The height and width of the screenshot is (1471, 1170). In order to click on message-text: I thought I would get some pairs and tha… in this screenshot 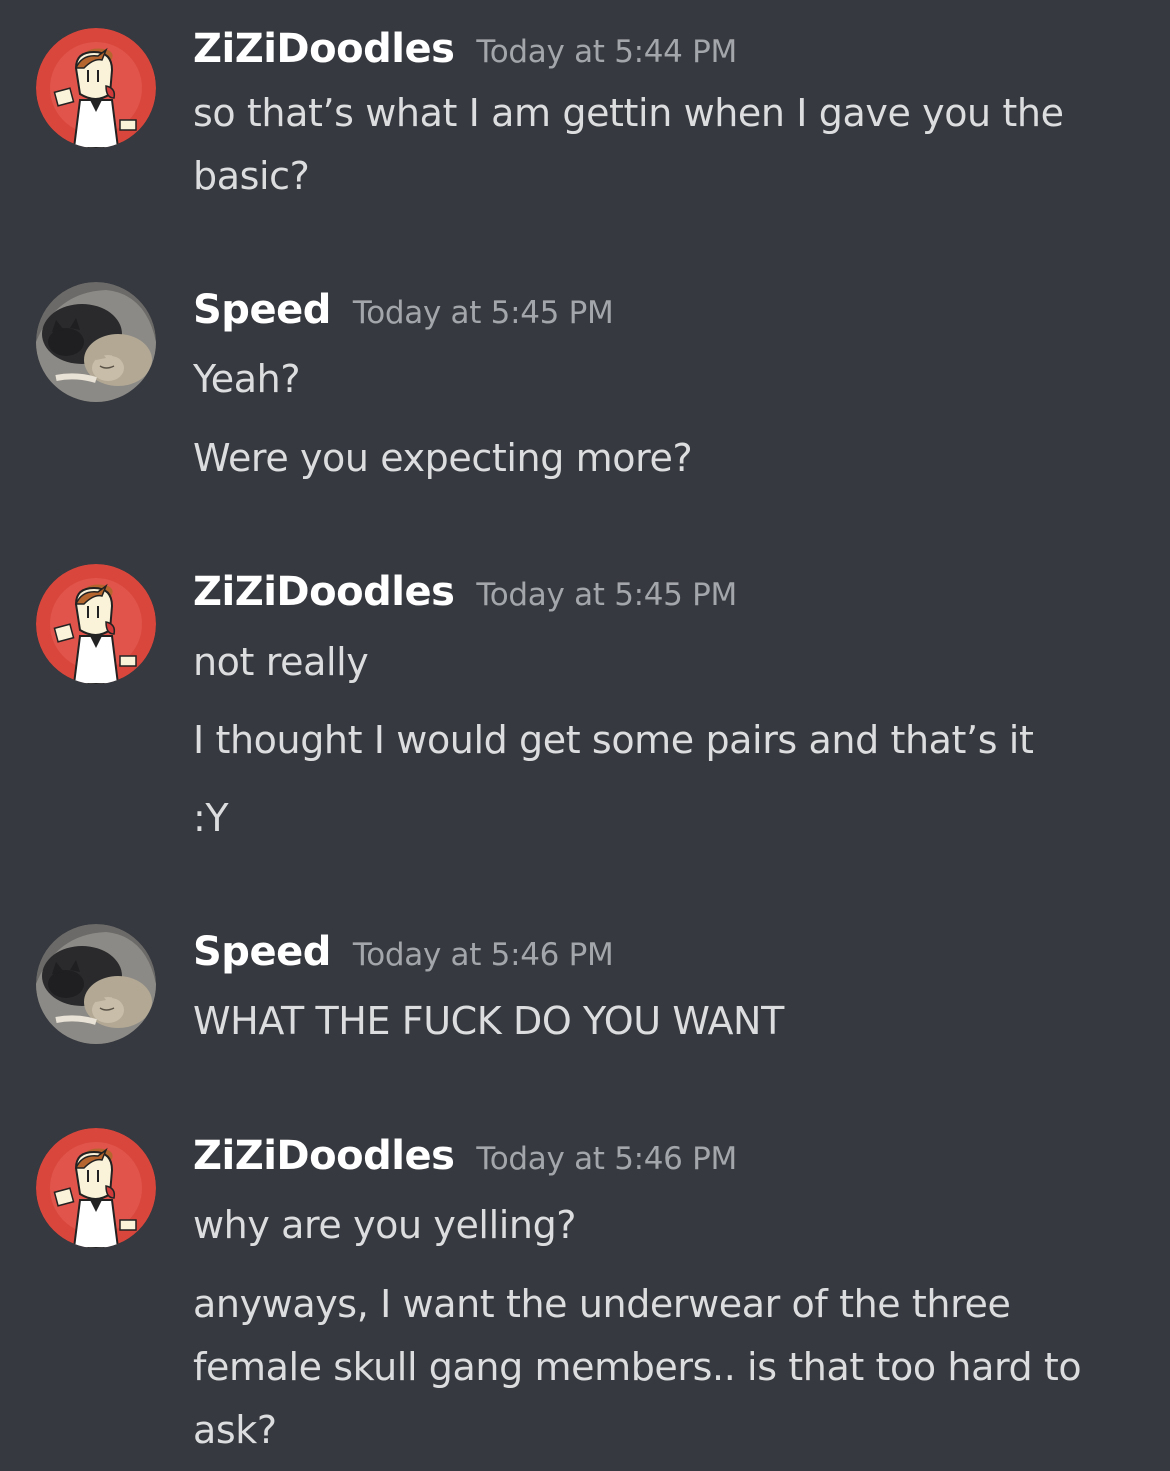, I will do `click(613, 740)`.